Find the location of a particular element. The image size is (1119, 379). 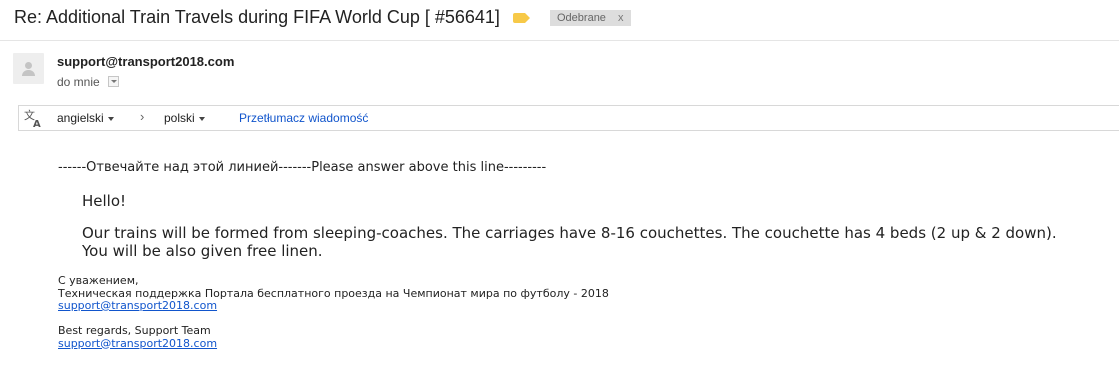

remove-label-button: x is located at coordinates (621, 18).